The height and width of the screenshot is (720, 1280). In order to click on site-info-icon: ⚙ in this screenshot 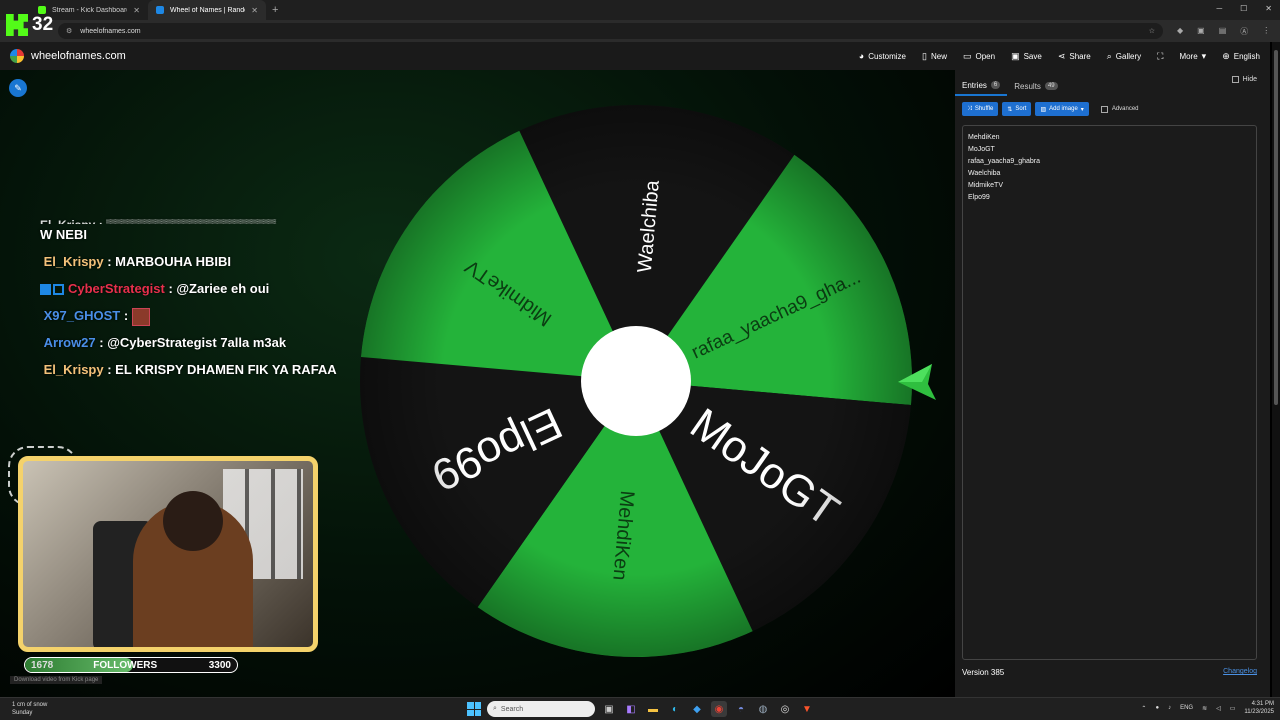, I will do `click(69, 31)`.